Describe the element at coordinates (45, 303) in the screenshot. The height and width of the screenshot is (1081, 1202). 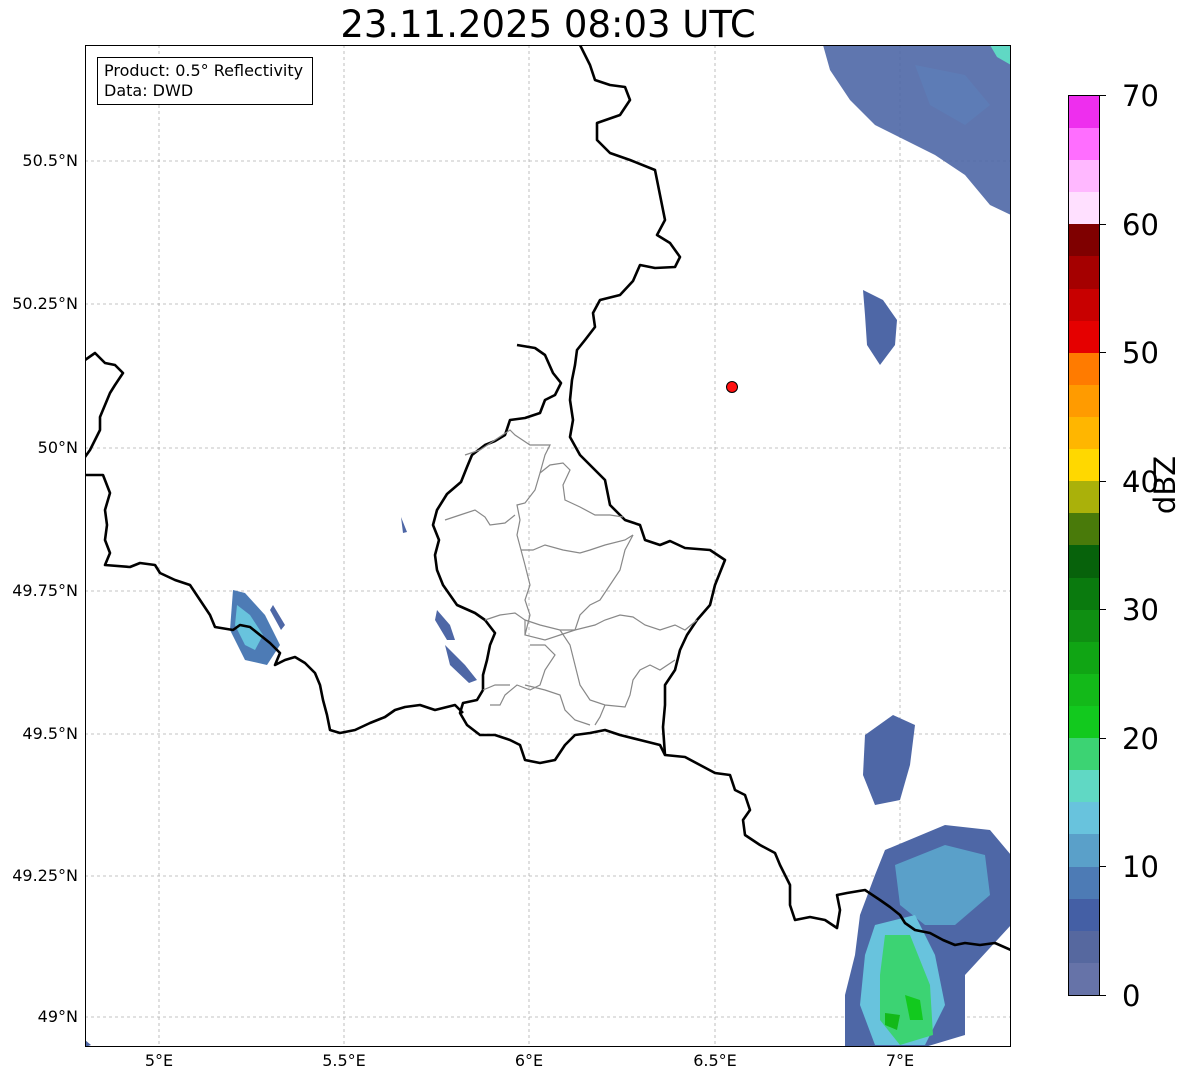
I see `lat-tick-label: 50.25°N` at that location.